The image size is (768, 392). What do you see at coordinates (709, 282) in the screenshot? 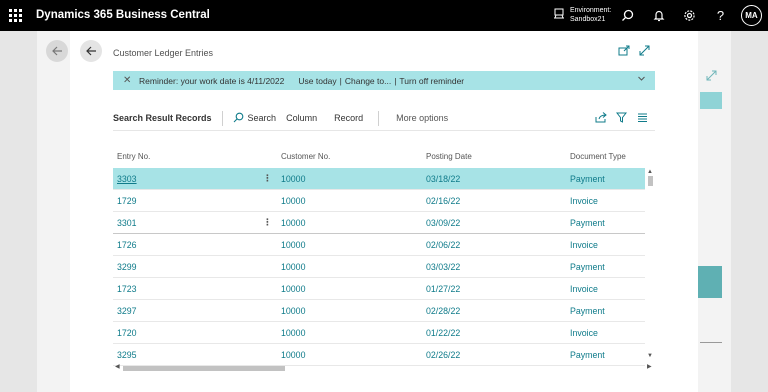
I see `background-teal-panel` at bounding box center [709, 282].